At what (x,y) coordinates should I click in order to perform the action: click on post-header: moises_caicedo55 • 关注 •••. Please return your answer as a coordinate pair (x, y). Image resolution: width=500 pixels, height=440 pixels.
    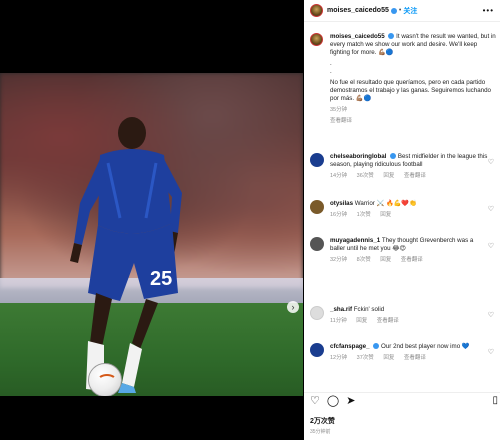
    Looking at the image, I should click on (402, 11).